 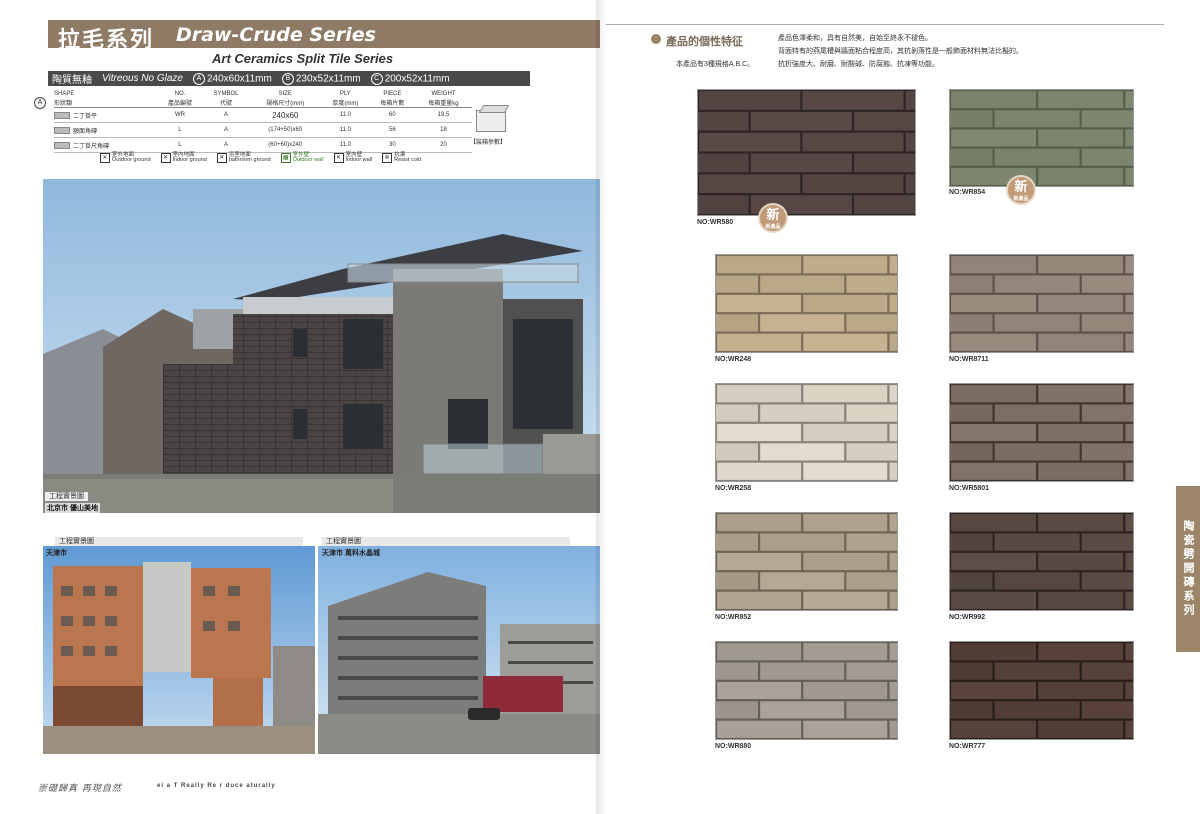 I want to click on indoor-ground-icon: ✕, so click(x=165, y=158).